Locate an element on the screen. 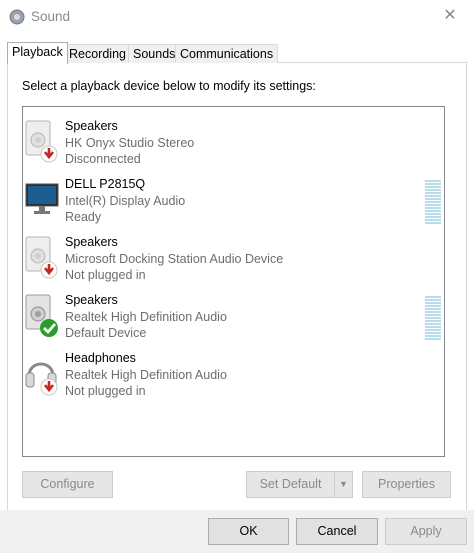  sound-app-icon is located at coordinates (17, 17).